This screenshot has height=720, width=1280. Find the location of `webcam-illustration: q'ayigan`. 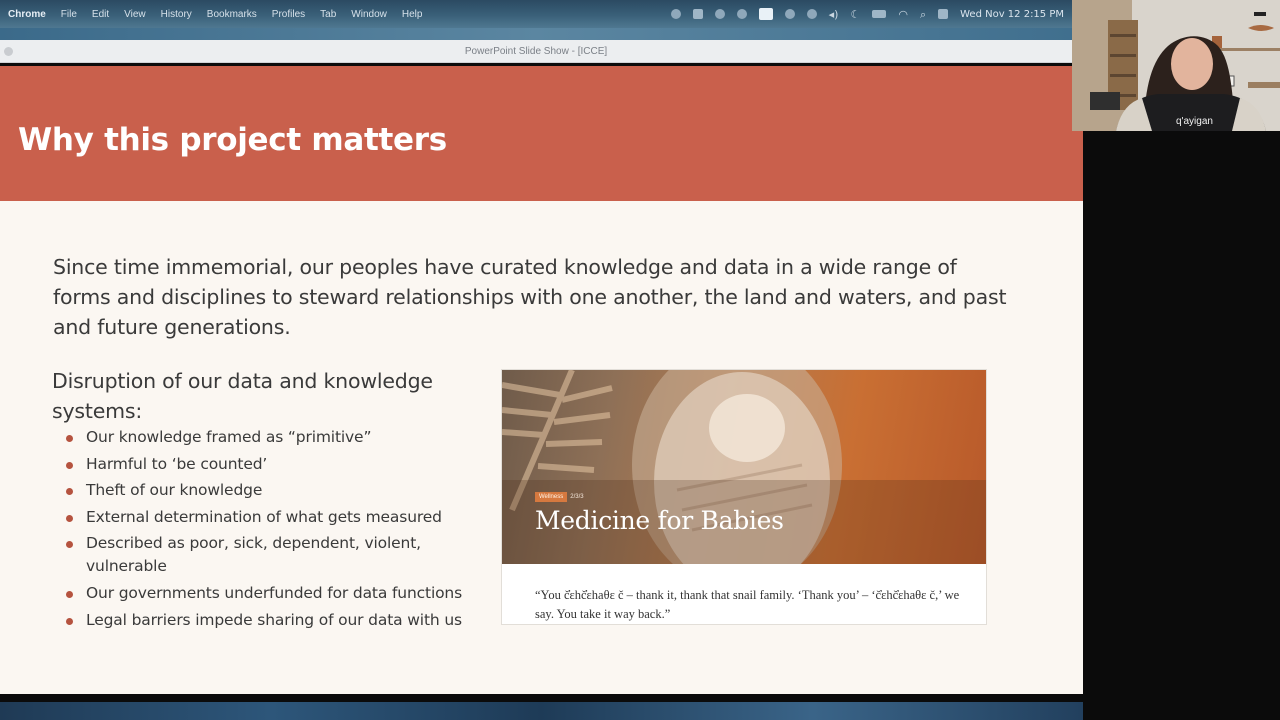

webcam-illustration: q'ayigan is located at coordinates (1176, 65).